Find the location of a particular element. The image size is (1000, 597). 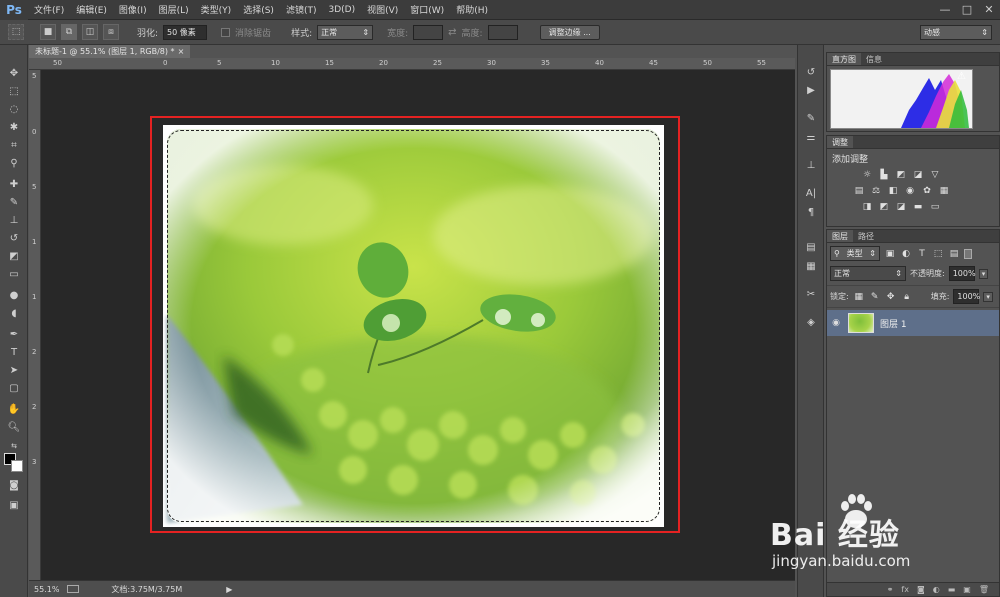

lock-pixels-icon: ✎ is located at coordinates (875, 297).